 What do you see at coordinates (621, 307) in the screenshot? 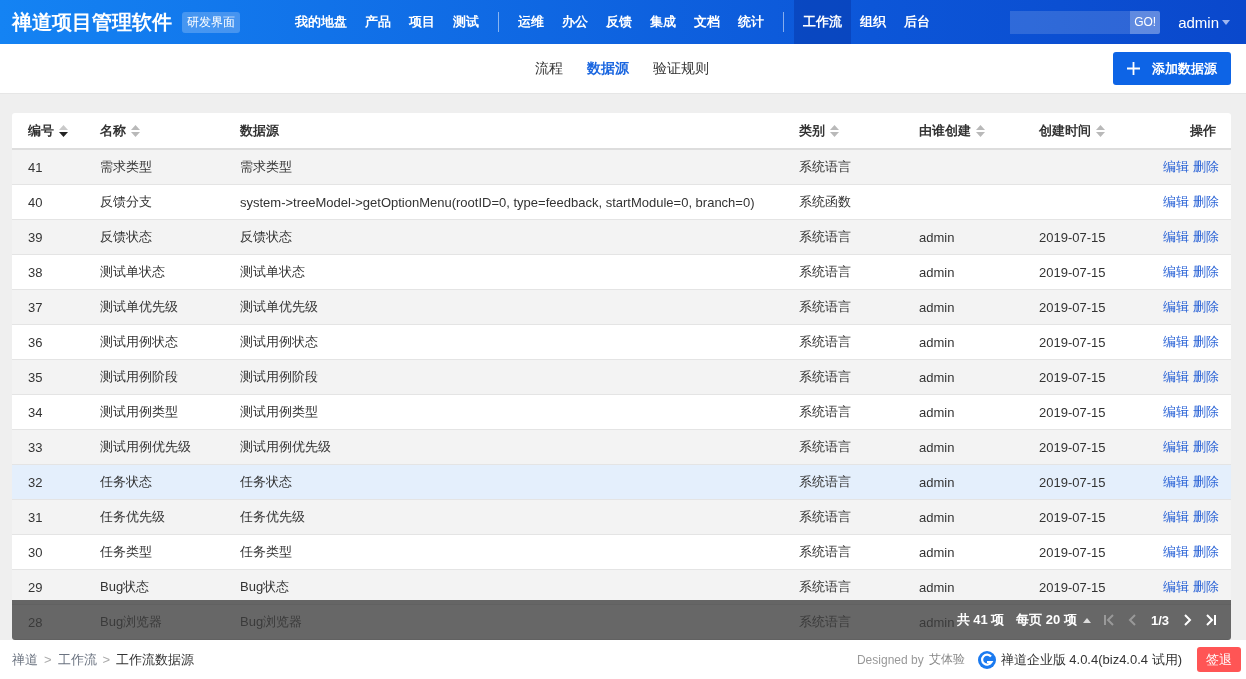
I see `table-row: 37 测试单优先级 测试单优先级 系统语言 admin 2019-07-15 编辑 删除` at bounding box center [621, 307].